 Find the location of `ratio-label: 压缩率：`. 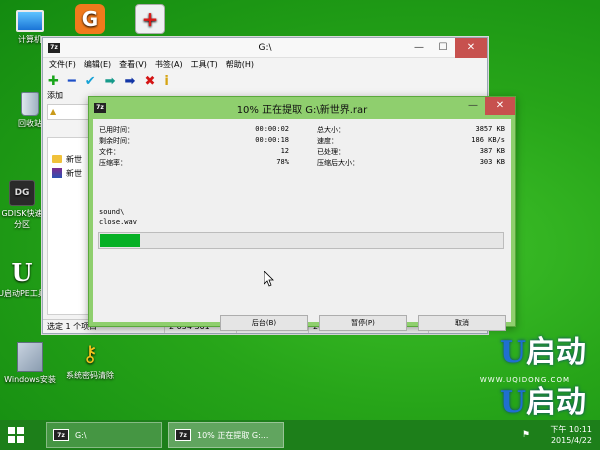

ratio-label: 压缩率： is located at coordinates (113, 163).